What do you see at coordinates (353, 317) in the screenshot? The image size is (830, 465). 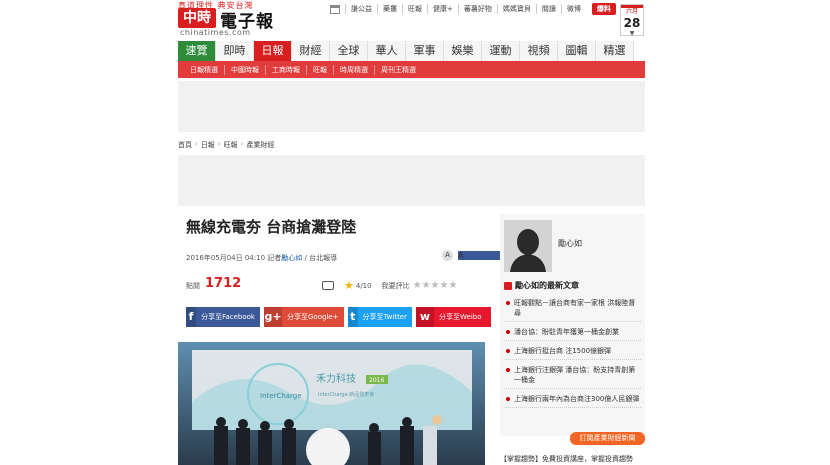 I see `twitter-icon: t` at bounding box center [353, 317].